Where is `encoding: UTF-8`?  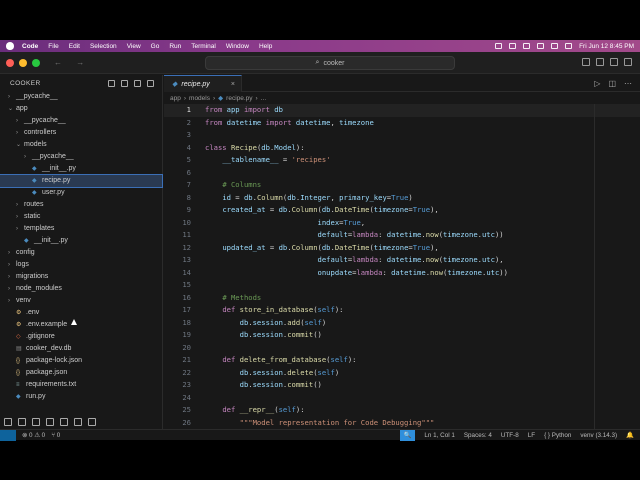 encoding: UTF-8 is located at coordinates (510, 435).